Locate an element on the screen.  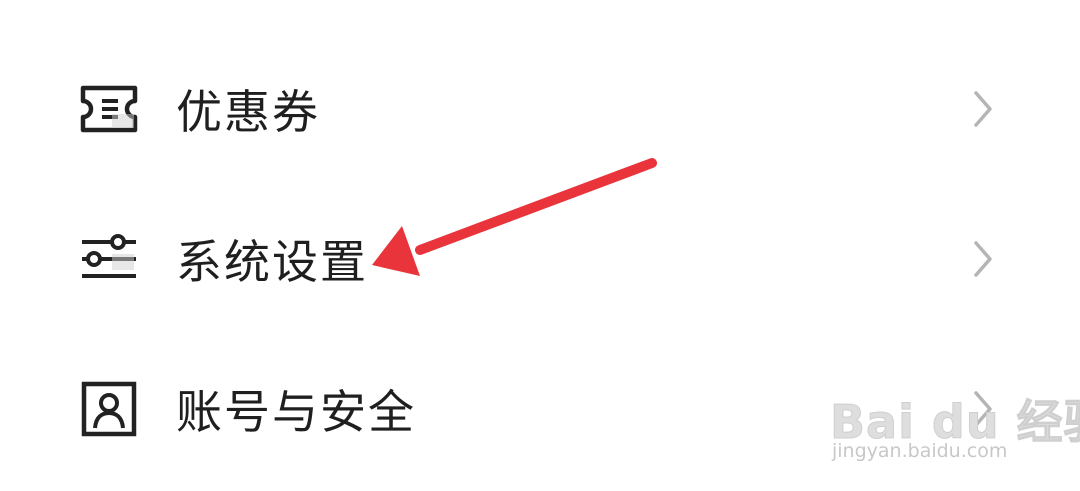
coupon-icon is located at coordinates (109, 109).